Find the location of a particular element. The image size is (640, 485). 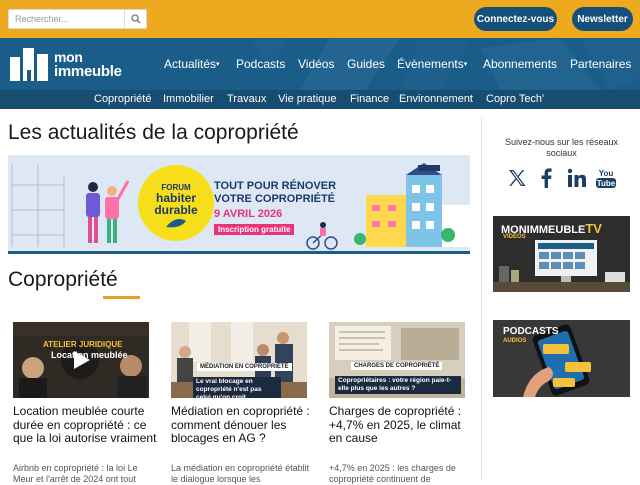

search-icon is located at coordinates (135, 19).